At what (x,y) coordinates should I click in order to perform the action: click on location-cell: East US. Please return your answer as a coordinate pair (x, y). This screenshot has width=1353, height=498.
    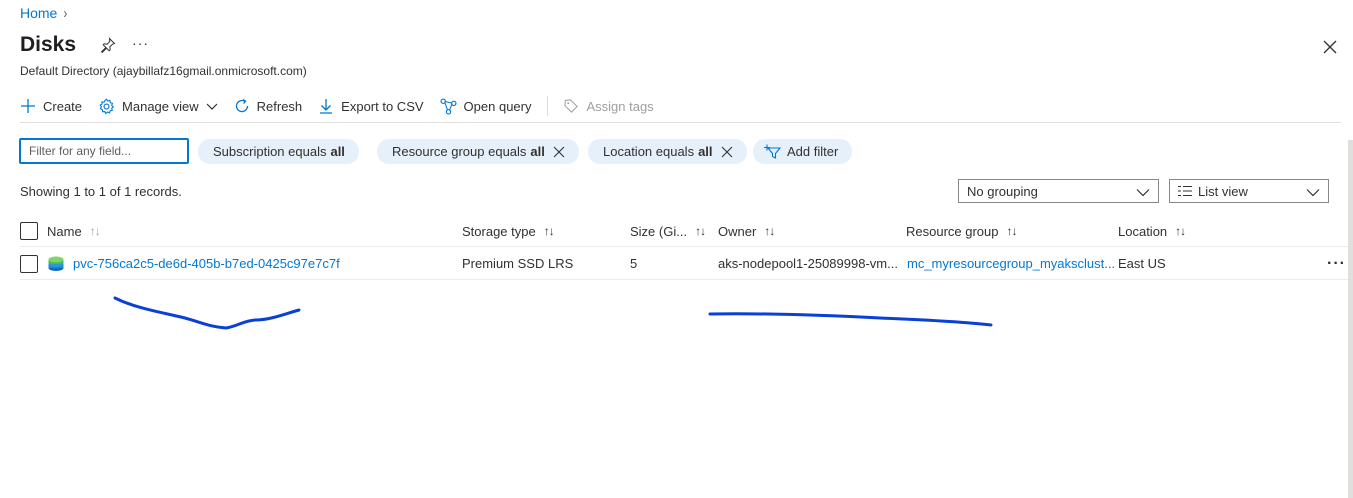
    Looking at the image, I should click on (1142, 263).